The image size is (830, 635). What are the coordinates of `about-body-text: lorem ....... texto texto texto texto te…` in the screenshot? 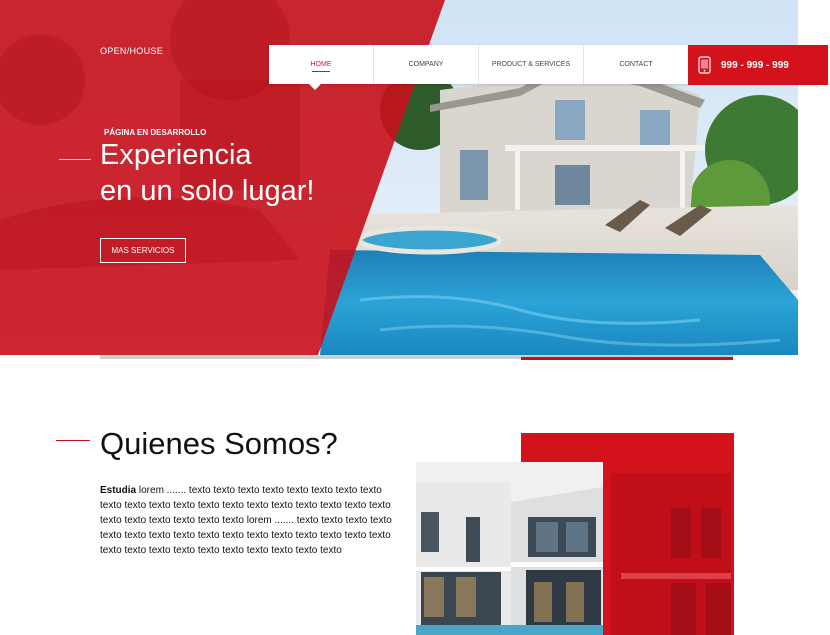 It's located at (246, 520).